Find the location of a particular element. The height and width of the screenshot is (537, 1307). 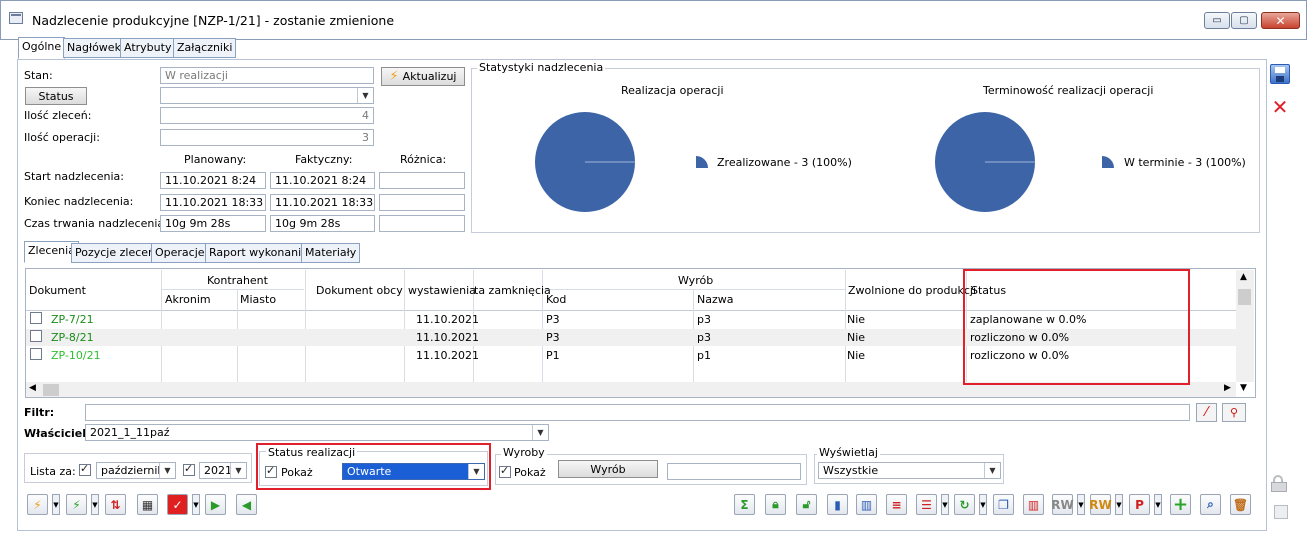

unlock-icon is located at coordinates (1280, 483).